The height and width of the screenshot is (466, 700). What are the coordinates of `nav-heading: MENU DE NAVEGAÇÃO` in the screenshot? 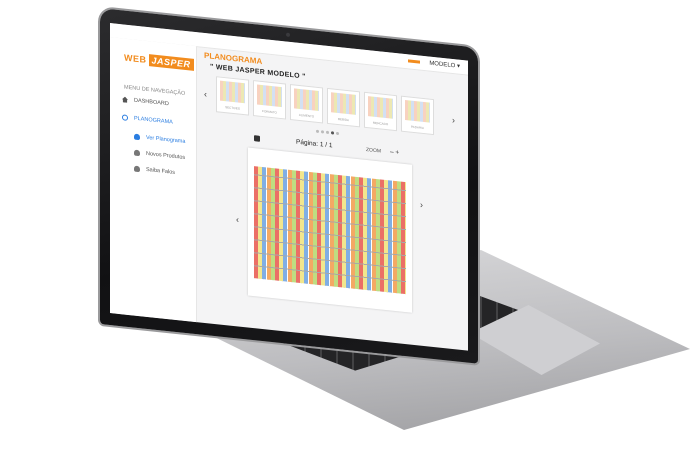 It's located at (155, 90).